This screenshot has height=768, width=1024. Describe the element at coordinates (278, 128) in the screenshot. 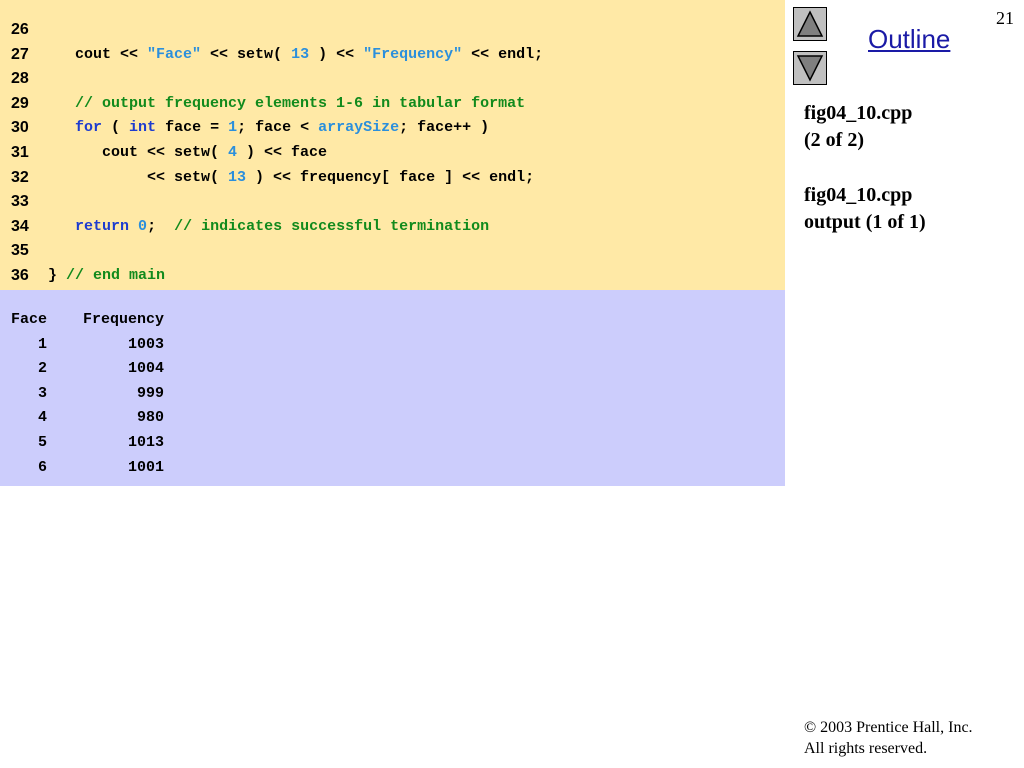

I see `code-token: ; face <` at that location.